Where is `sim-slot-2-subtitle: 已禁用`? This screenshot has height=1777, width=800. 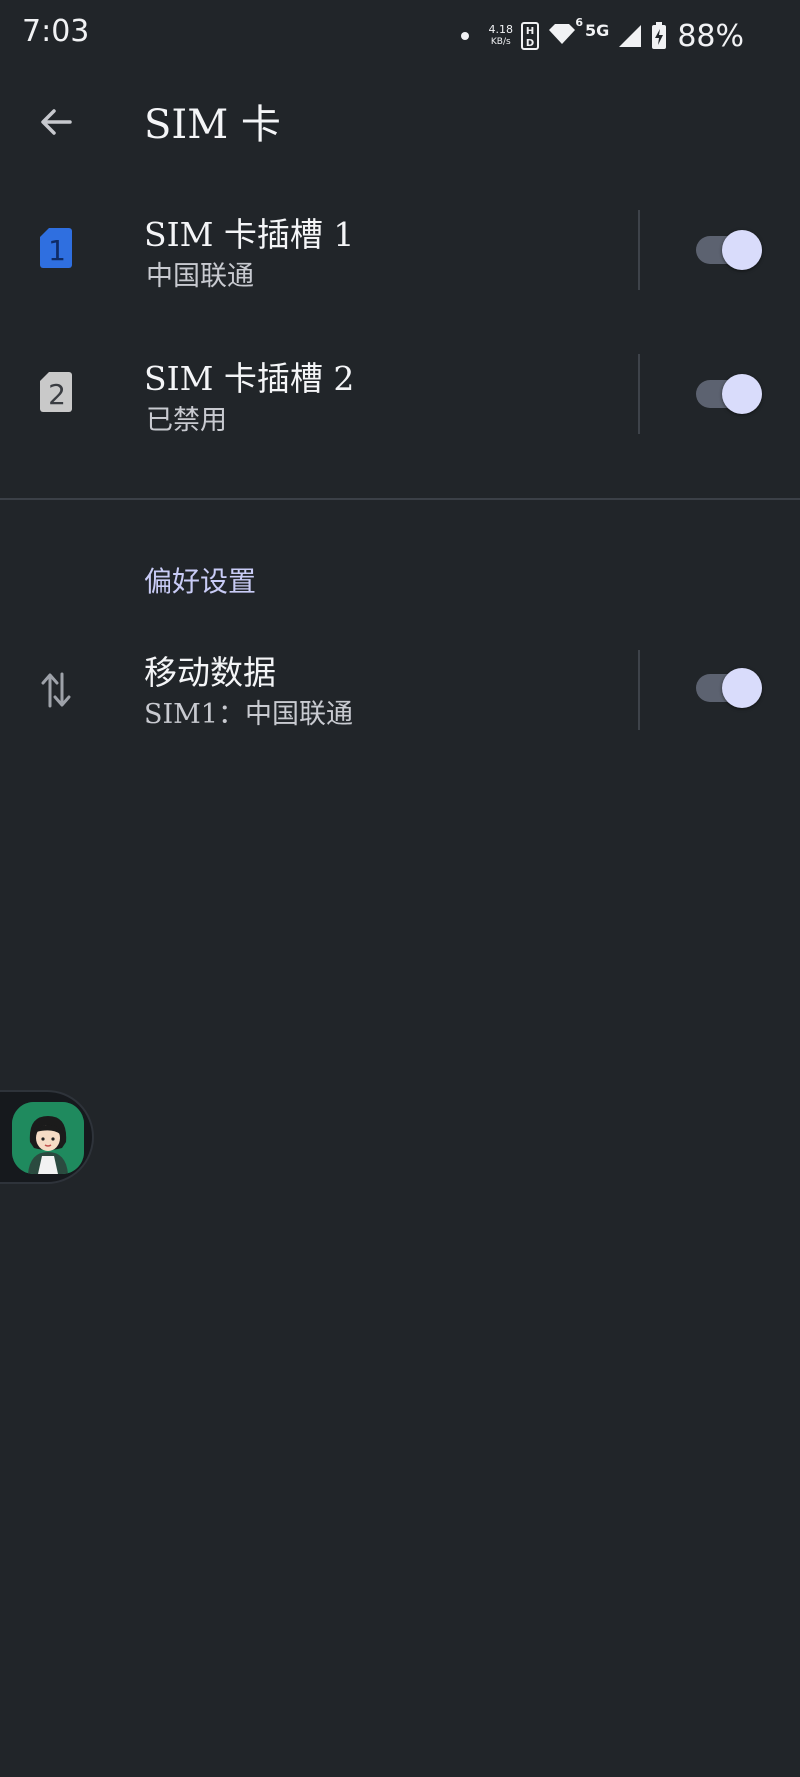
sim-slot-2-subtitle: 已禁用 is located at coordinates (186, 420).